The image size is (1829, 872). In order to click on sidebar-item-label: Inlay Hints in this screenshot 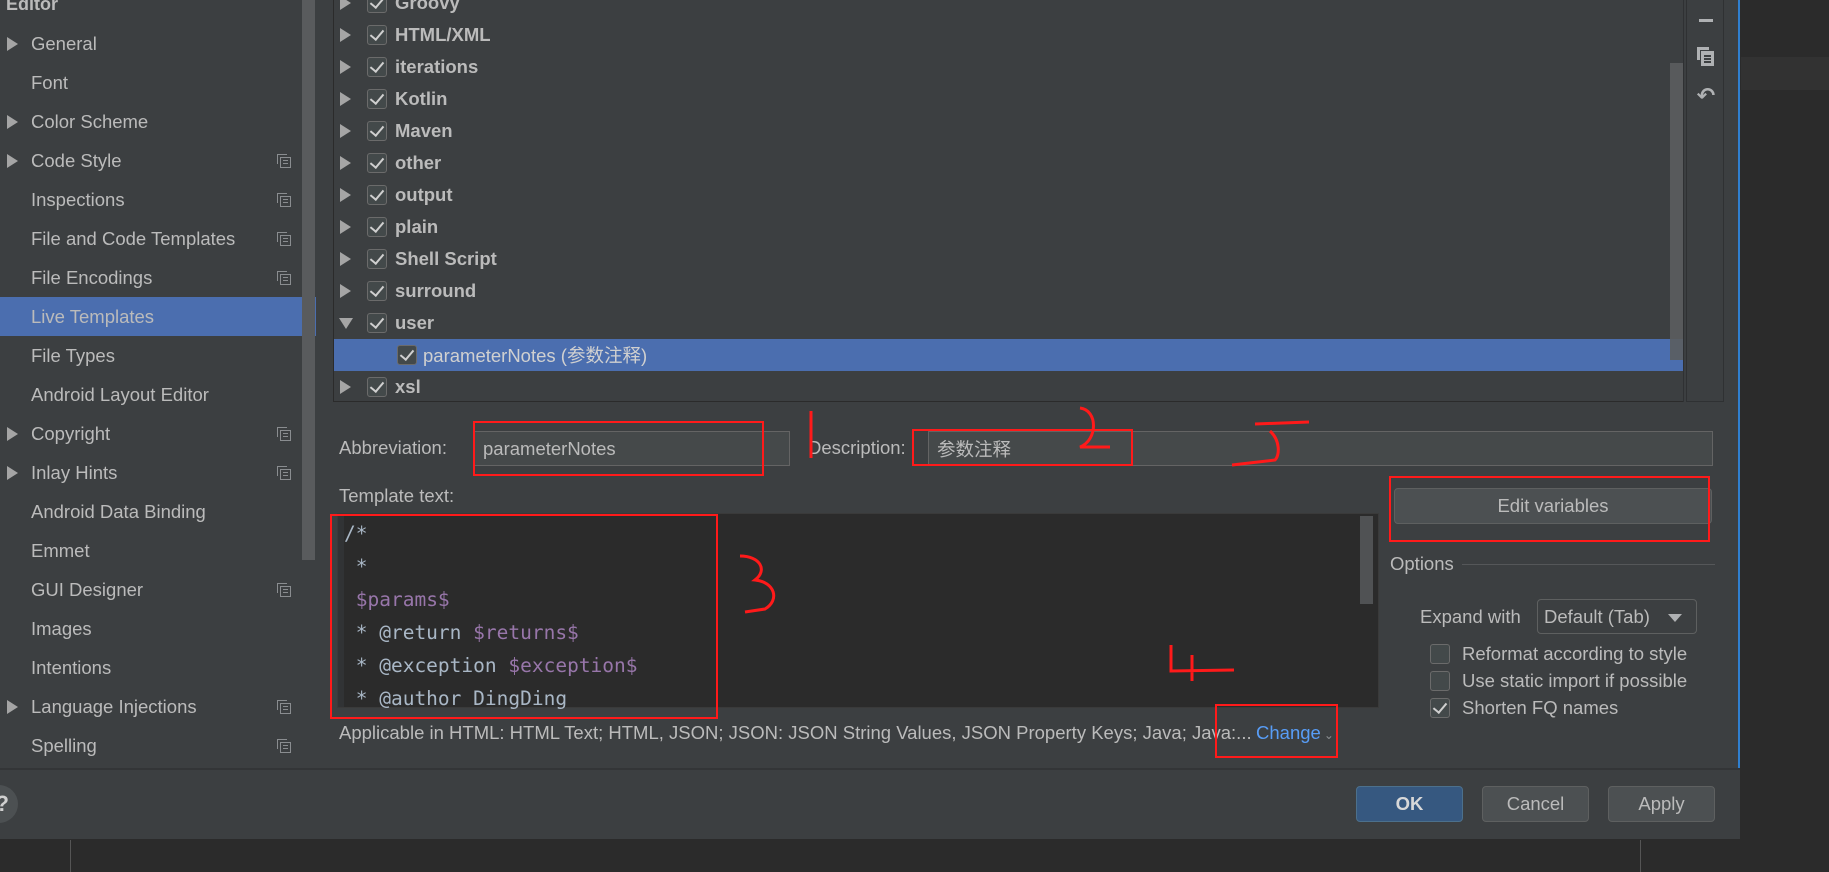, I will do `click(74, 472)`.